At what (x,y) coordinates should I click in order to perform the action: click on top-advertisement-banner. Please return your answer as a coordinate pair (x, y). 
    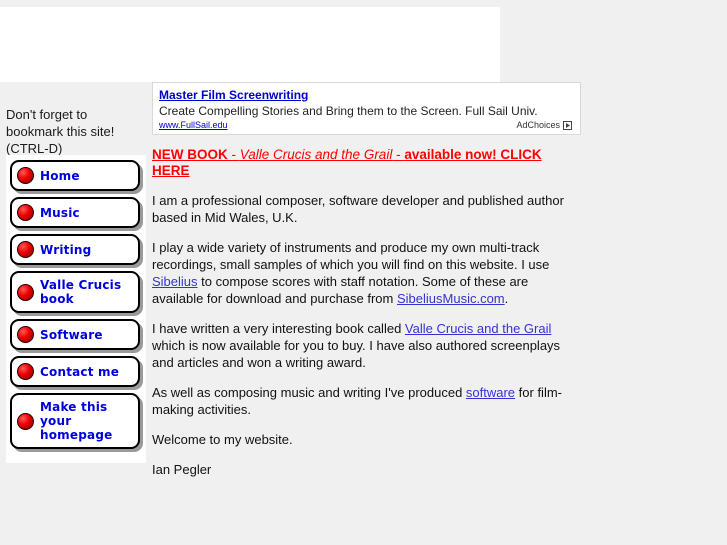
    Looking at the image, I should click on (250, 44).